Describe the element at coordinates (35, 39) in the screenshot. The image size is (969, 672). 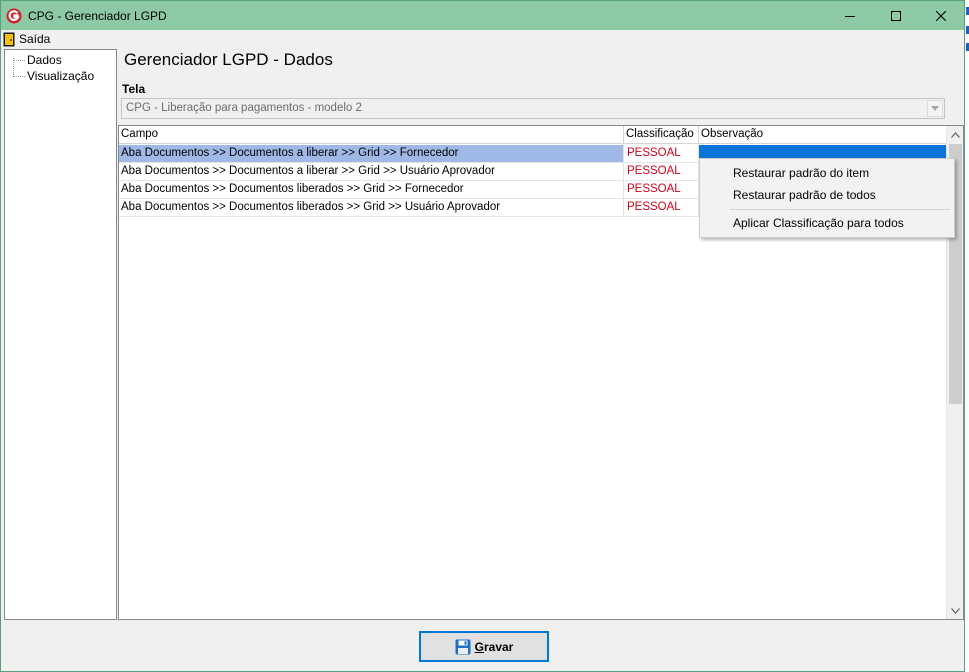
I see `menu-exit-label: Saída` at that location.